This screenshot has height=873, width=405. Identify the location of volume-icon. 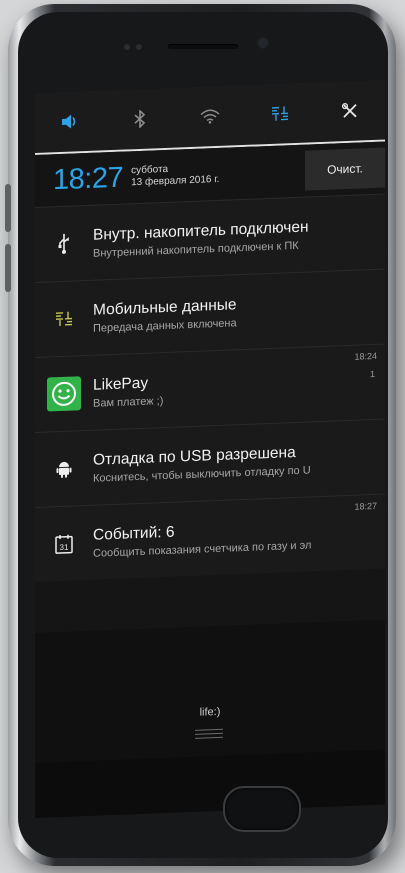
(69, 121).